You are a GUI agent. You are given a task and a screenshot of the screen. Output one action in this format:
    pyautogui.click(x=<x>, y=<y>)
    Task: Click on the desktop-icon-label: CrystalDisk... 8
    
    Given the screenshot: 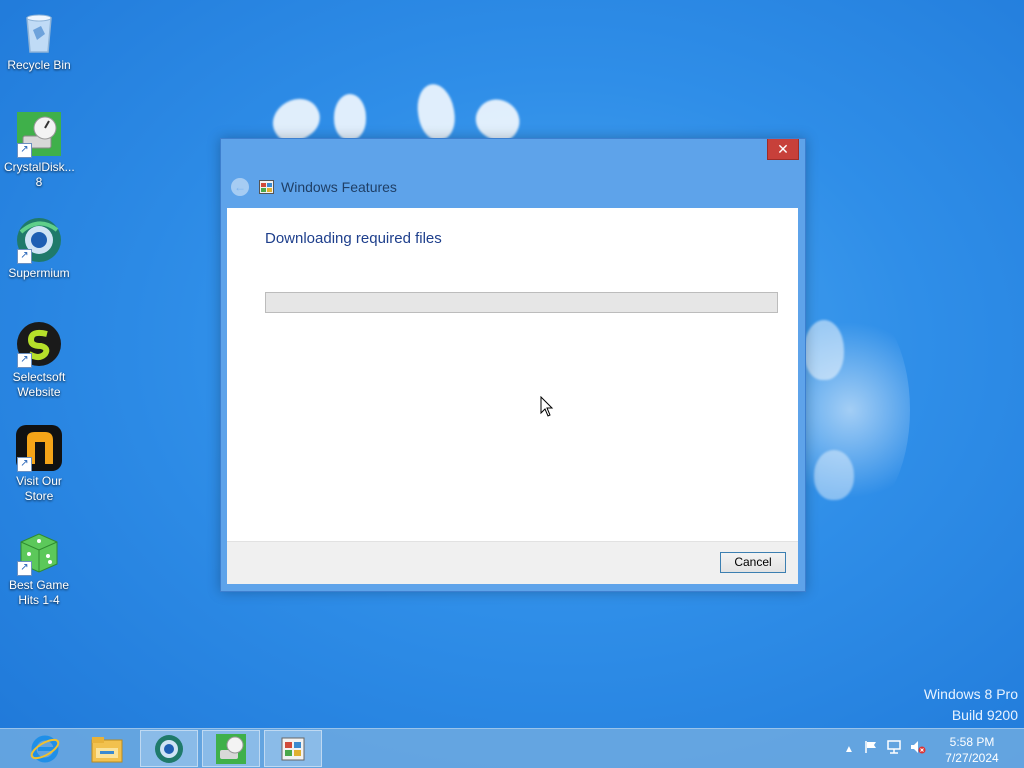 What is the action you would take?
    pyautogui.click(x=39, y=174)
    